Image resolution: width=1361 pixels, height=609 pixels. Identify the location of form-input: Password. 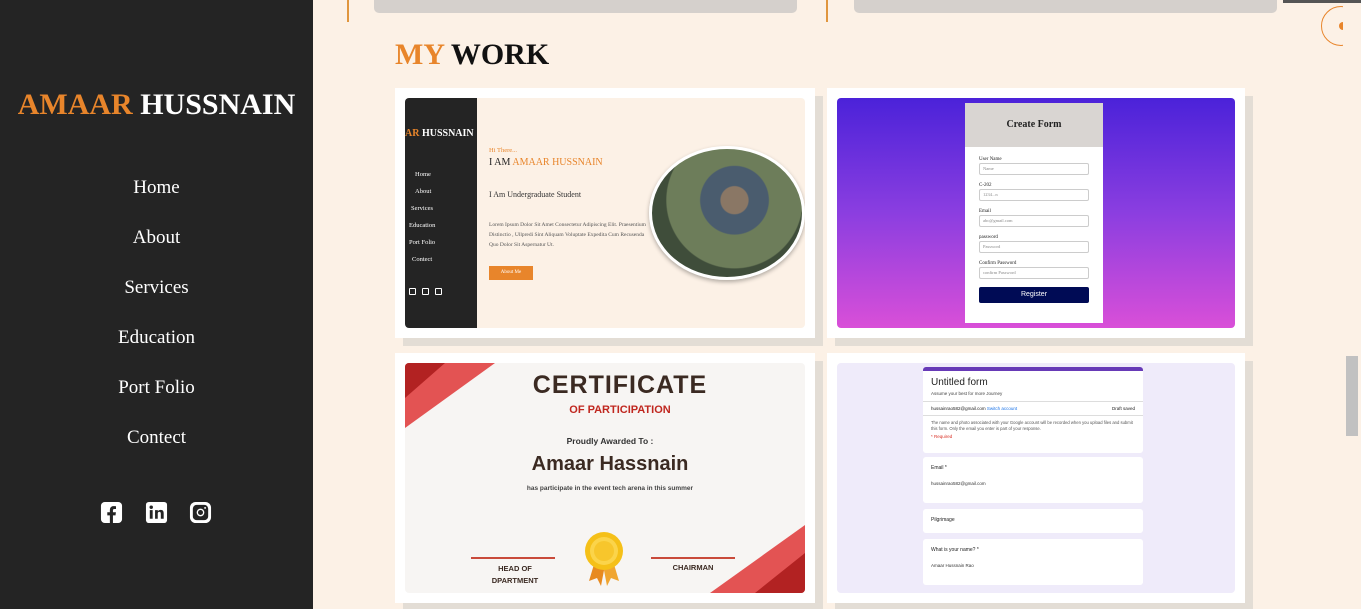
(1034, 247).